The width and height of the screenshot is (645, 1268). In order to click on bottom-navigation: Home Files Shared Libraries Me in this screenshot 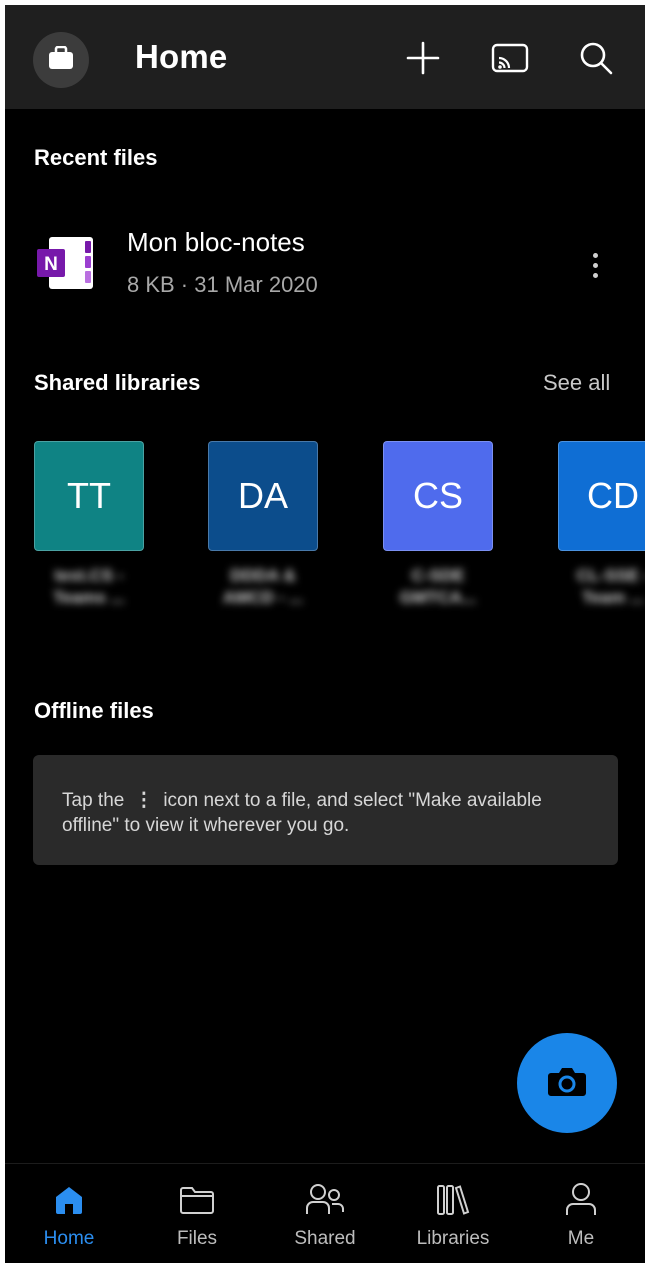, I will do `click(325, 1213)`.